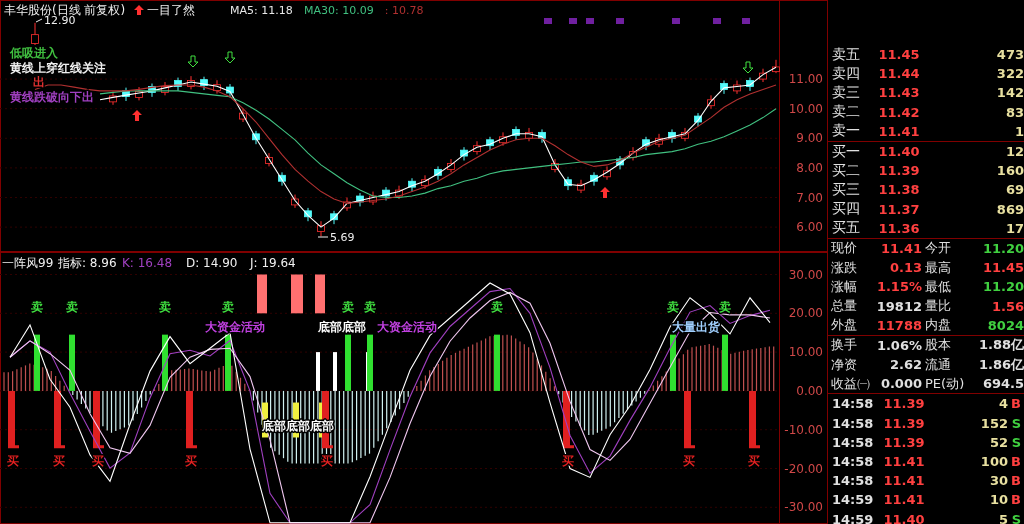  What do you see at coordinates (900, 248) in the screenshot?
I see `stat-value: 11.41` at bounding box center [900, 248].